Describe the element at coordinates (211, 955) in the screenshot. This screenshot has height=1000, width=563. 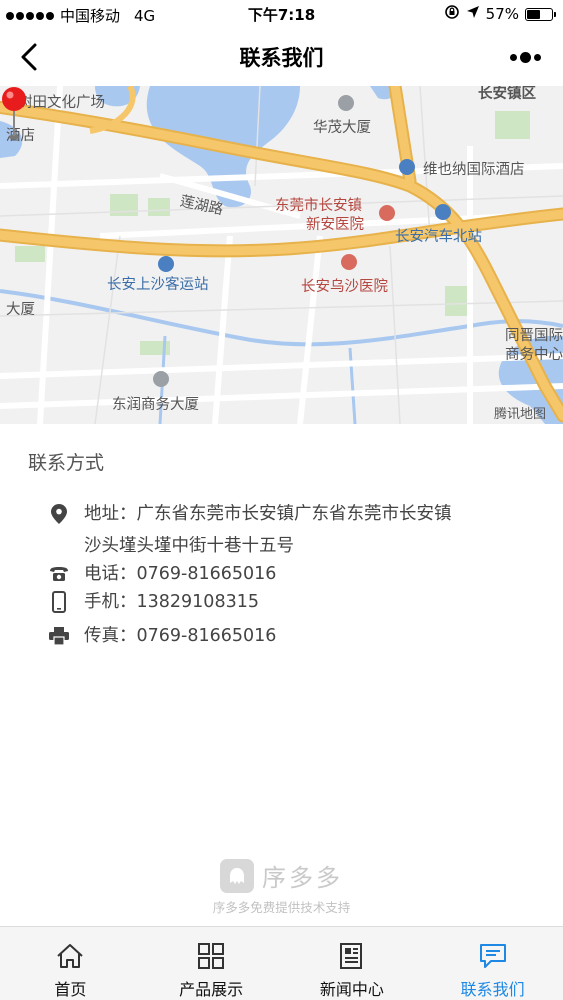
I see `grid-icon` at that location.